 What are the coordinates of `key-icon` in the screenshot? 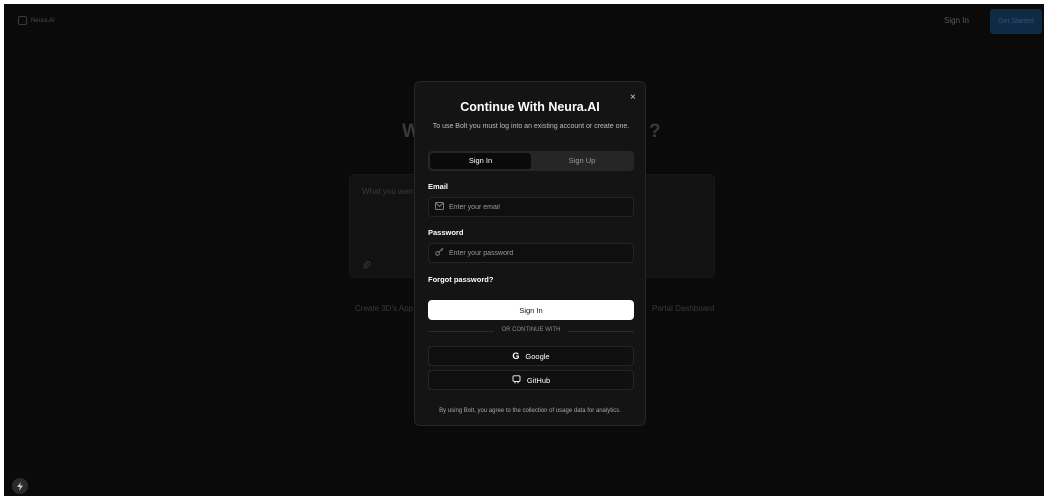 It's located at (439, 253).